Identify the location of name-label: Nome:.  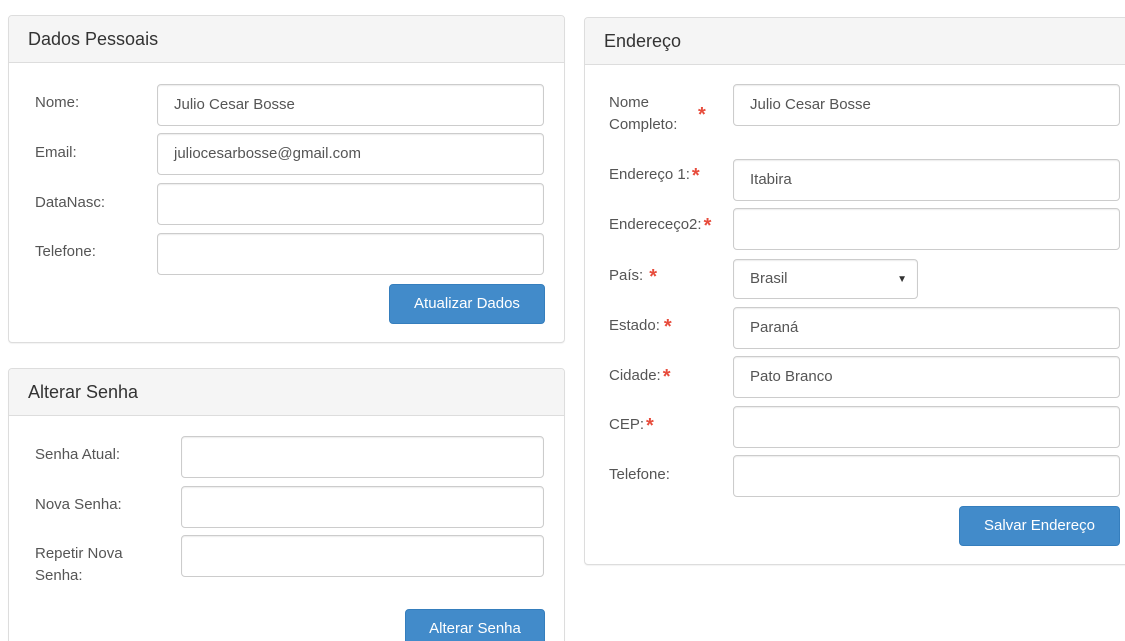
(57, 102).